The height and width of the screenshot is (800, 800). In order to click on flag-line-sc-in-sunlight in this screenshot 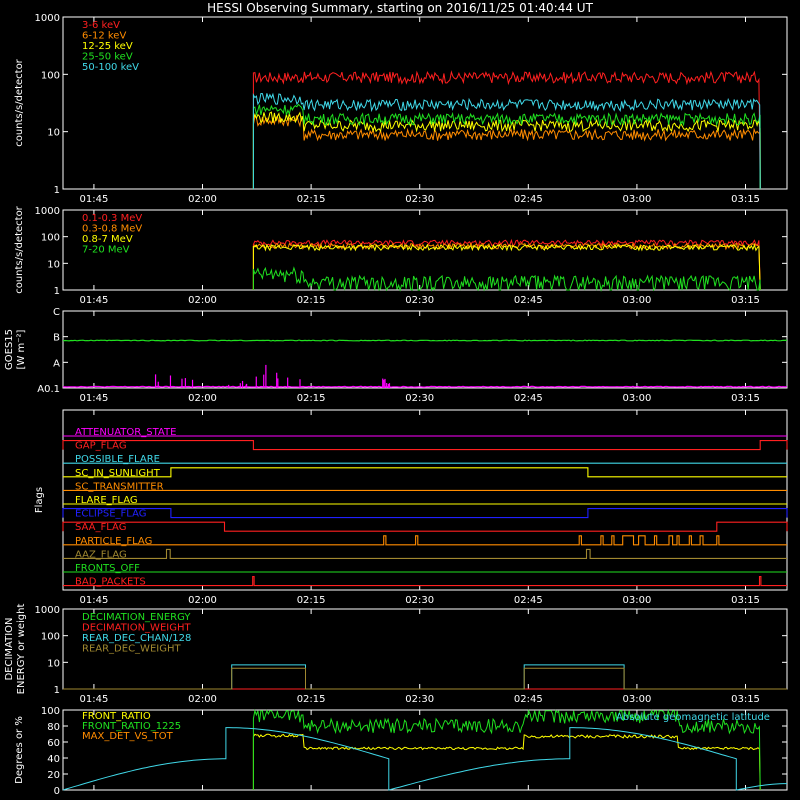, I will do `click(425, 472)`.